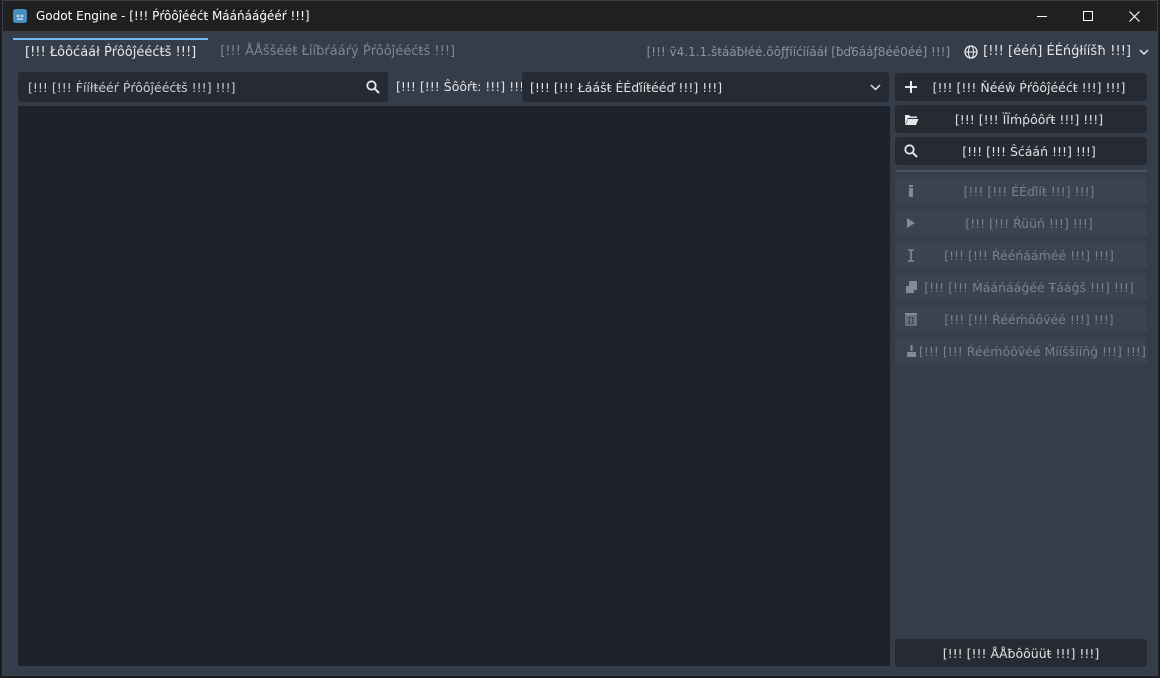 This screenshot has height=678, width=1160. I want to click on tab-label: [!!! ÅÅššééŧ Łííƀŕááŕý Ṕŕôôĵééćŧš !!!], so click(338, 51).